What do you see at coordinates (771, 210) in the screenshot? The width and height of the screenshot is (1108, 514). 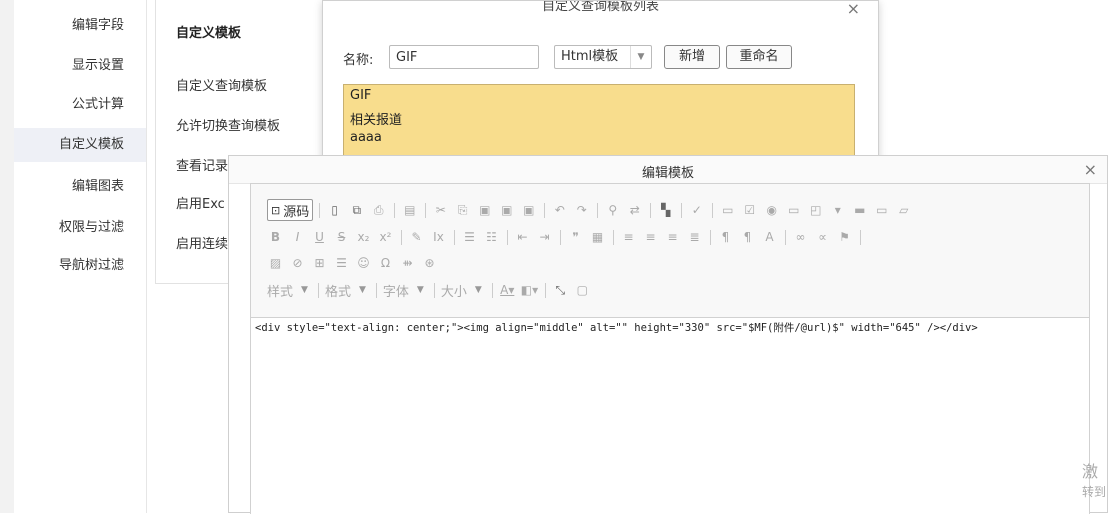 I see `radio-icon: ◉` at bounding box center [771, 210].